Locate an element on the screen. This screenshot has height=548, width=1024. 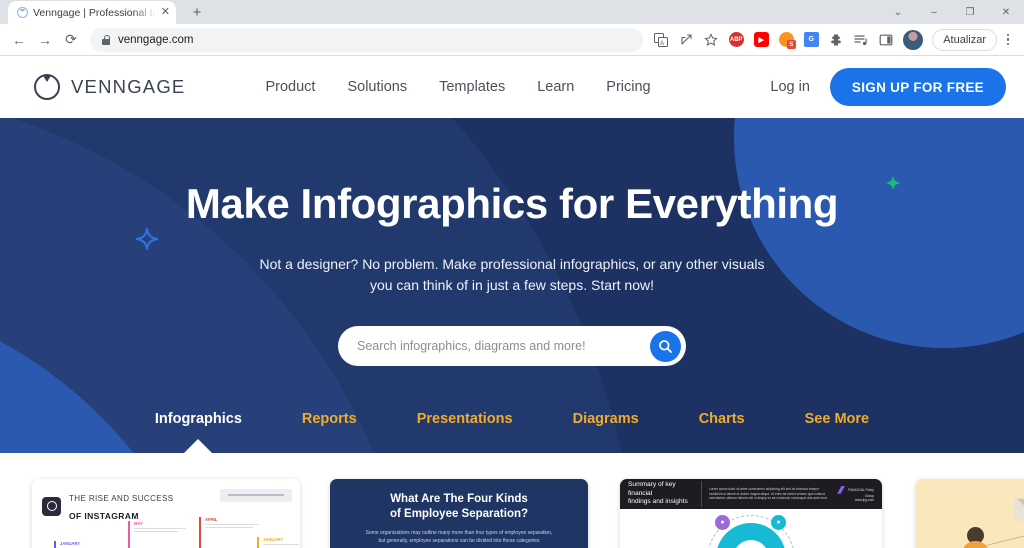
venngage-favicon-icon is located at coordinates (22, 12).